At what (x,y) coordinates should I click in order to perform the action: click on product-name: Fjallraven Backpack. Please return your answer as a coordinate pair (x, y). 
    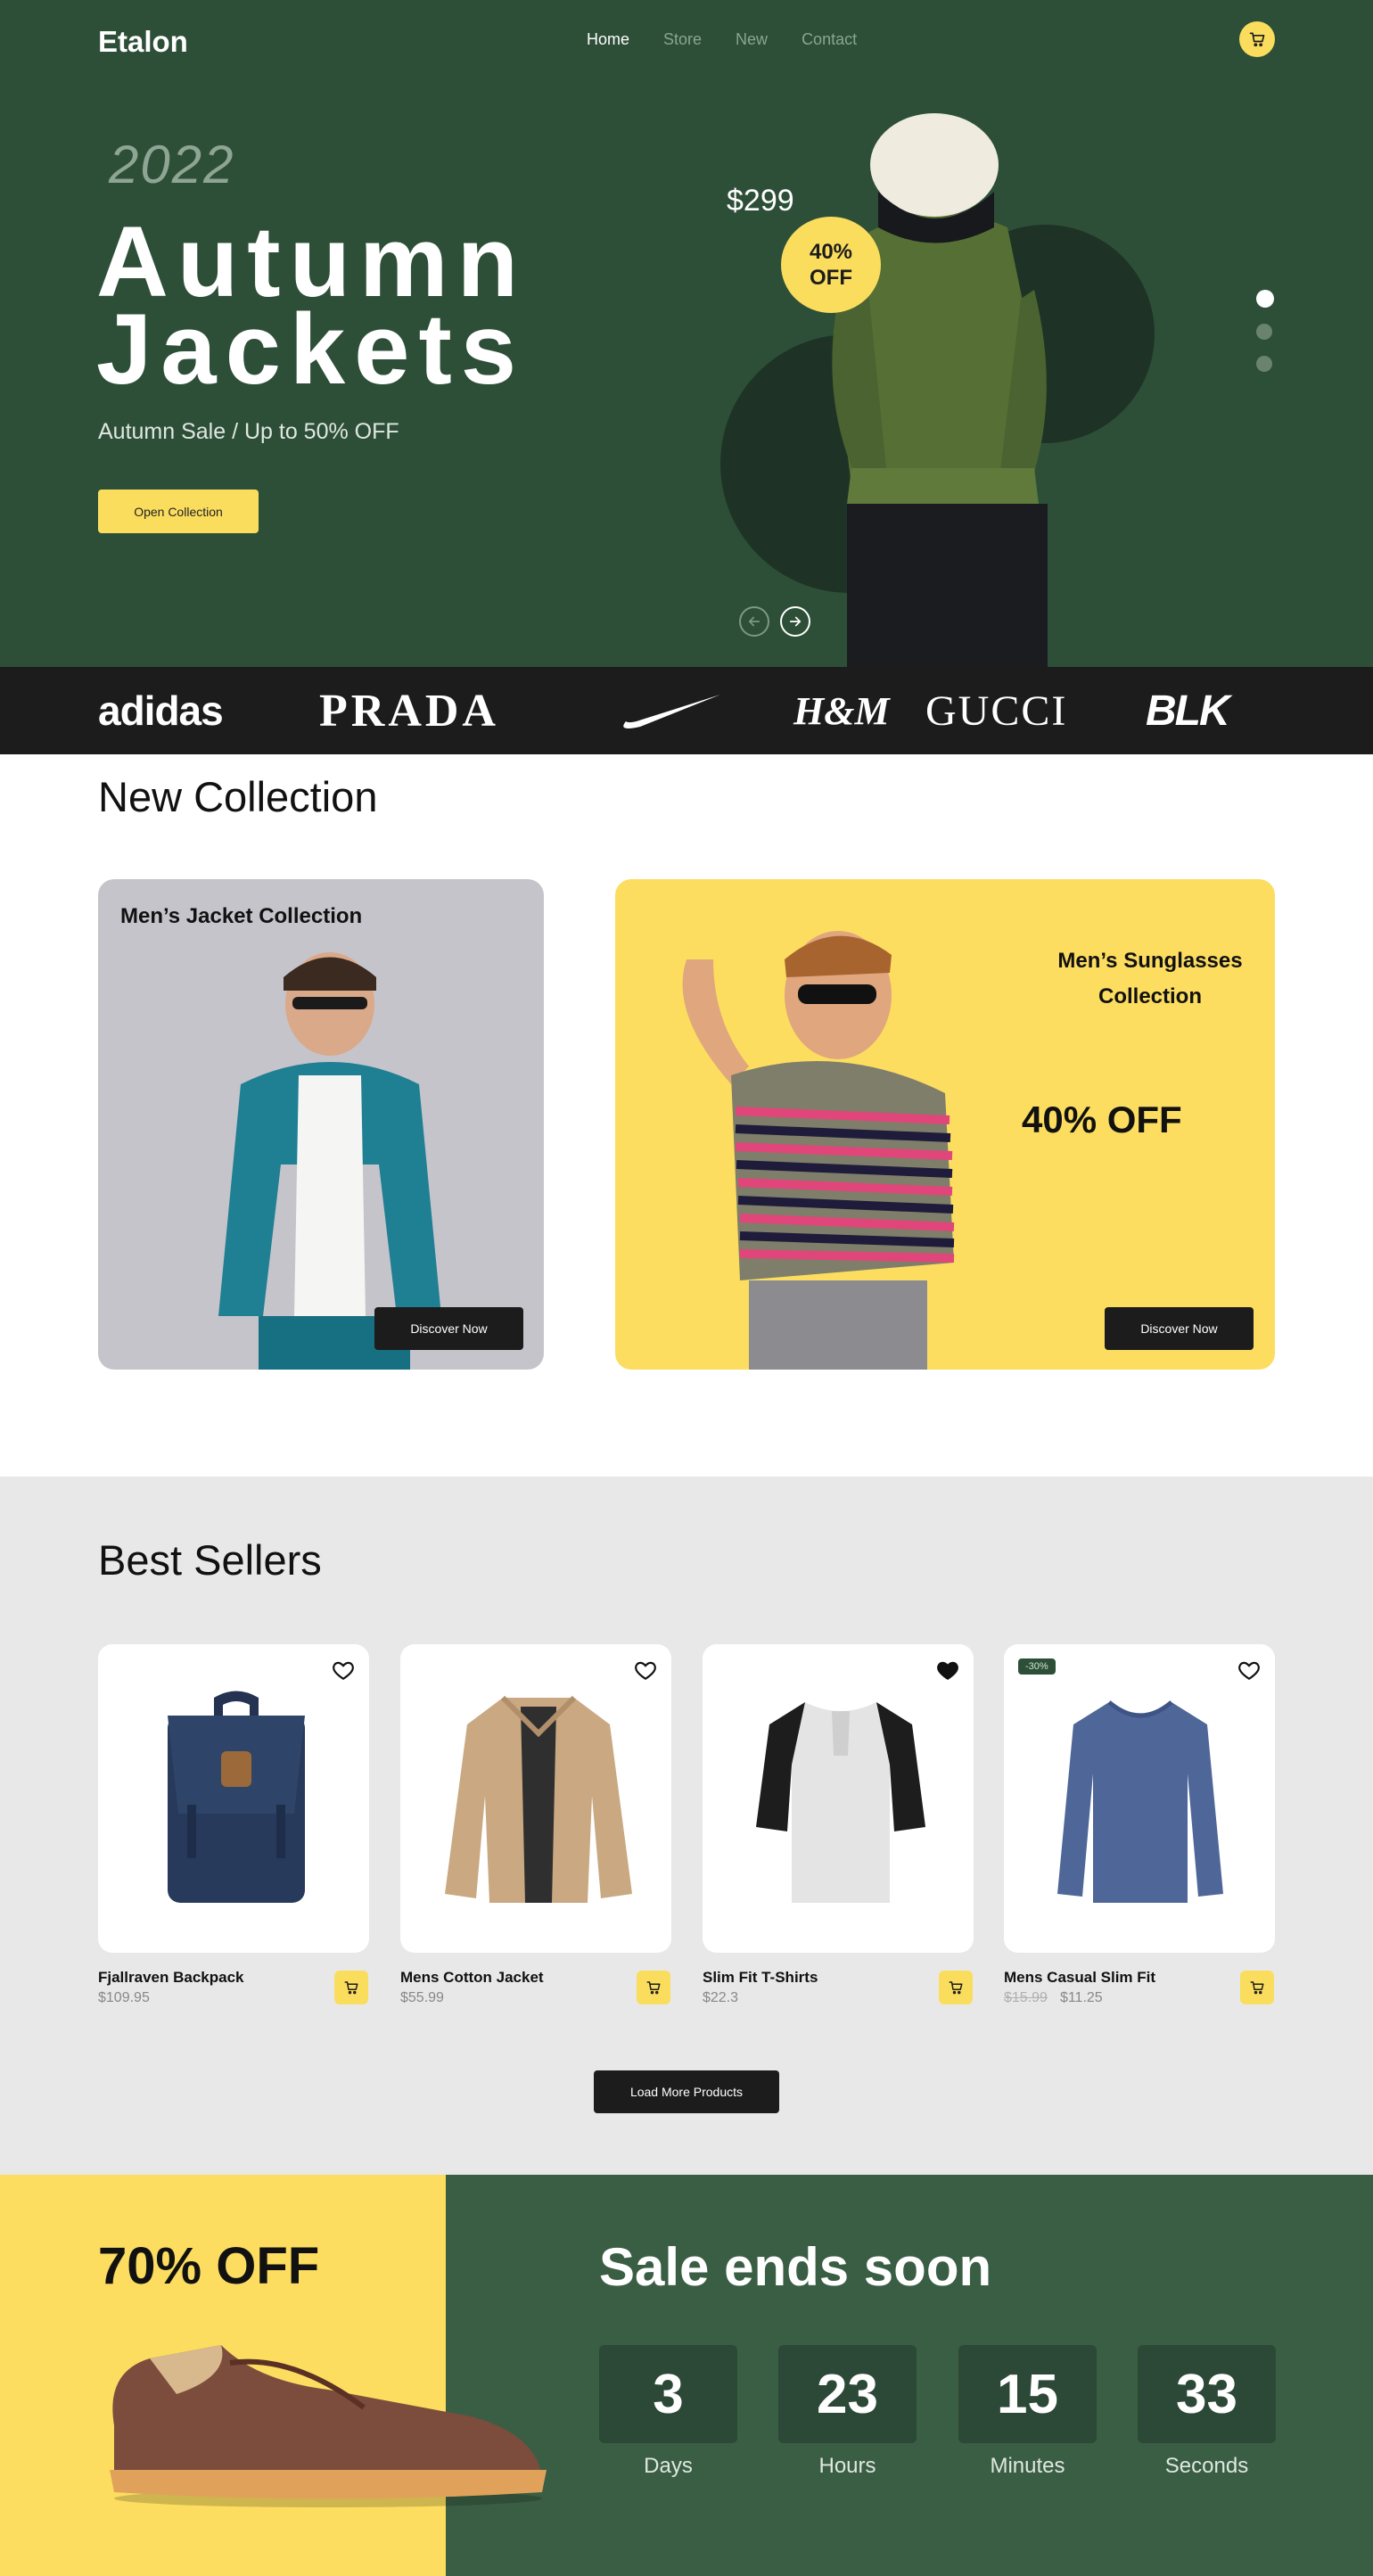
    Looking at the image, I should click on (170, 1978).